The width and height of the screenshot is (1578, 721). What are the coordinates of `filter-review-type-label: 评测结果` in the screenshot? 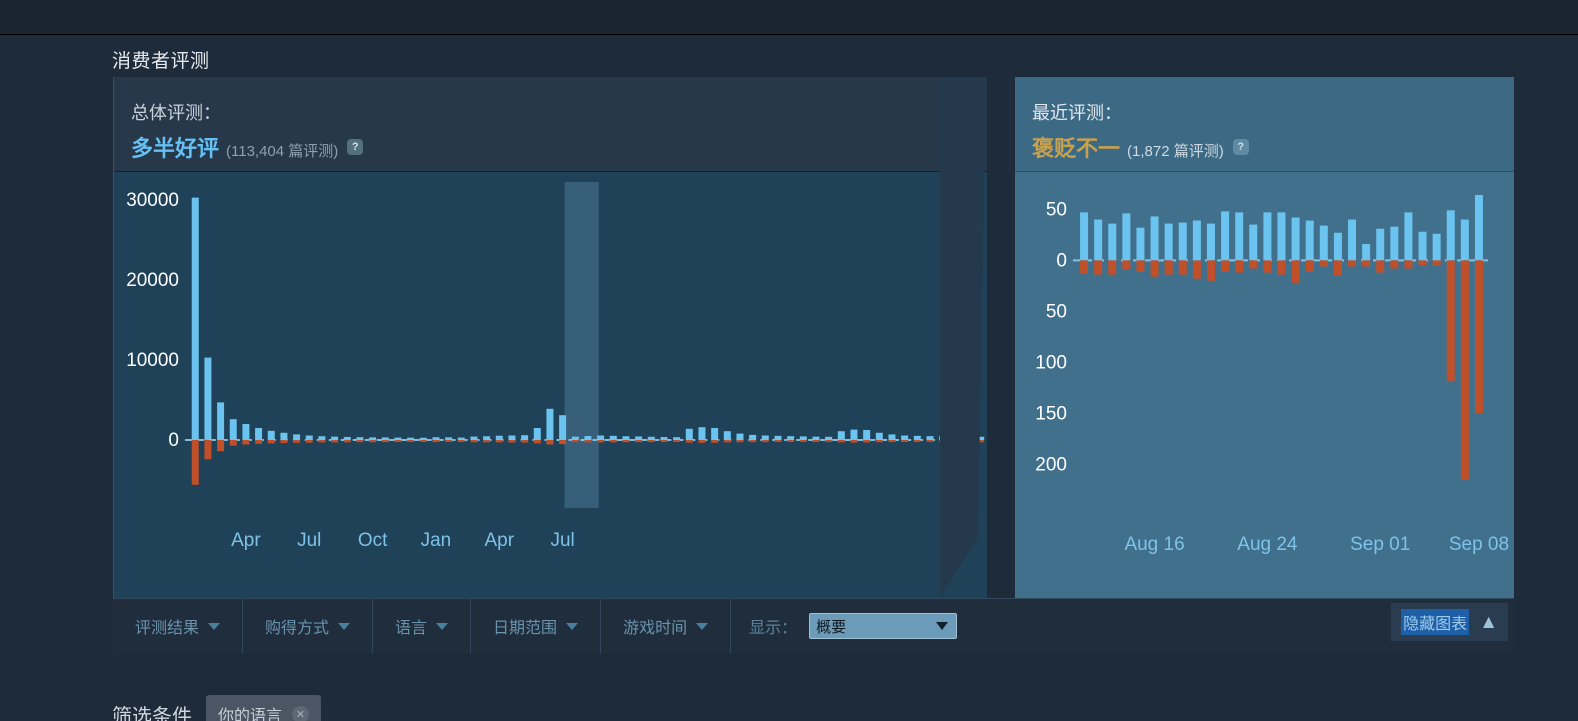 It's located at (167, 628).